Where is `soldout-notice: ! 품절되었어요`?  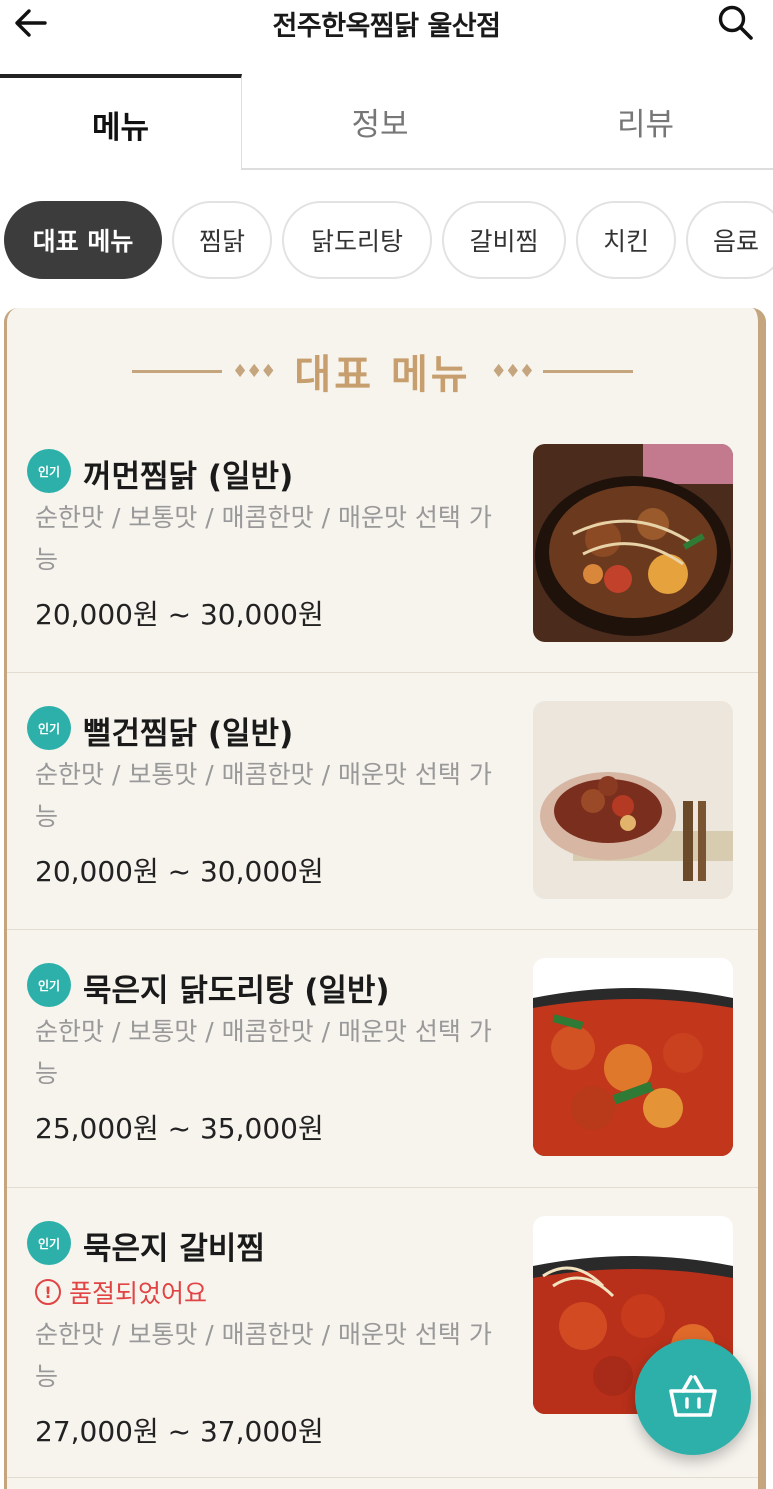
soldout-notice: ! 품절되었어요 is located at coordinates (121, 1292).